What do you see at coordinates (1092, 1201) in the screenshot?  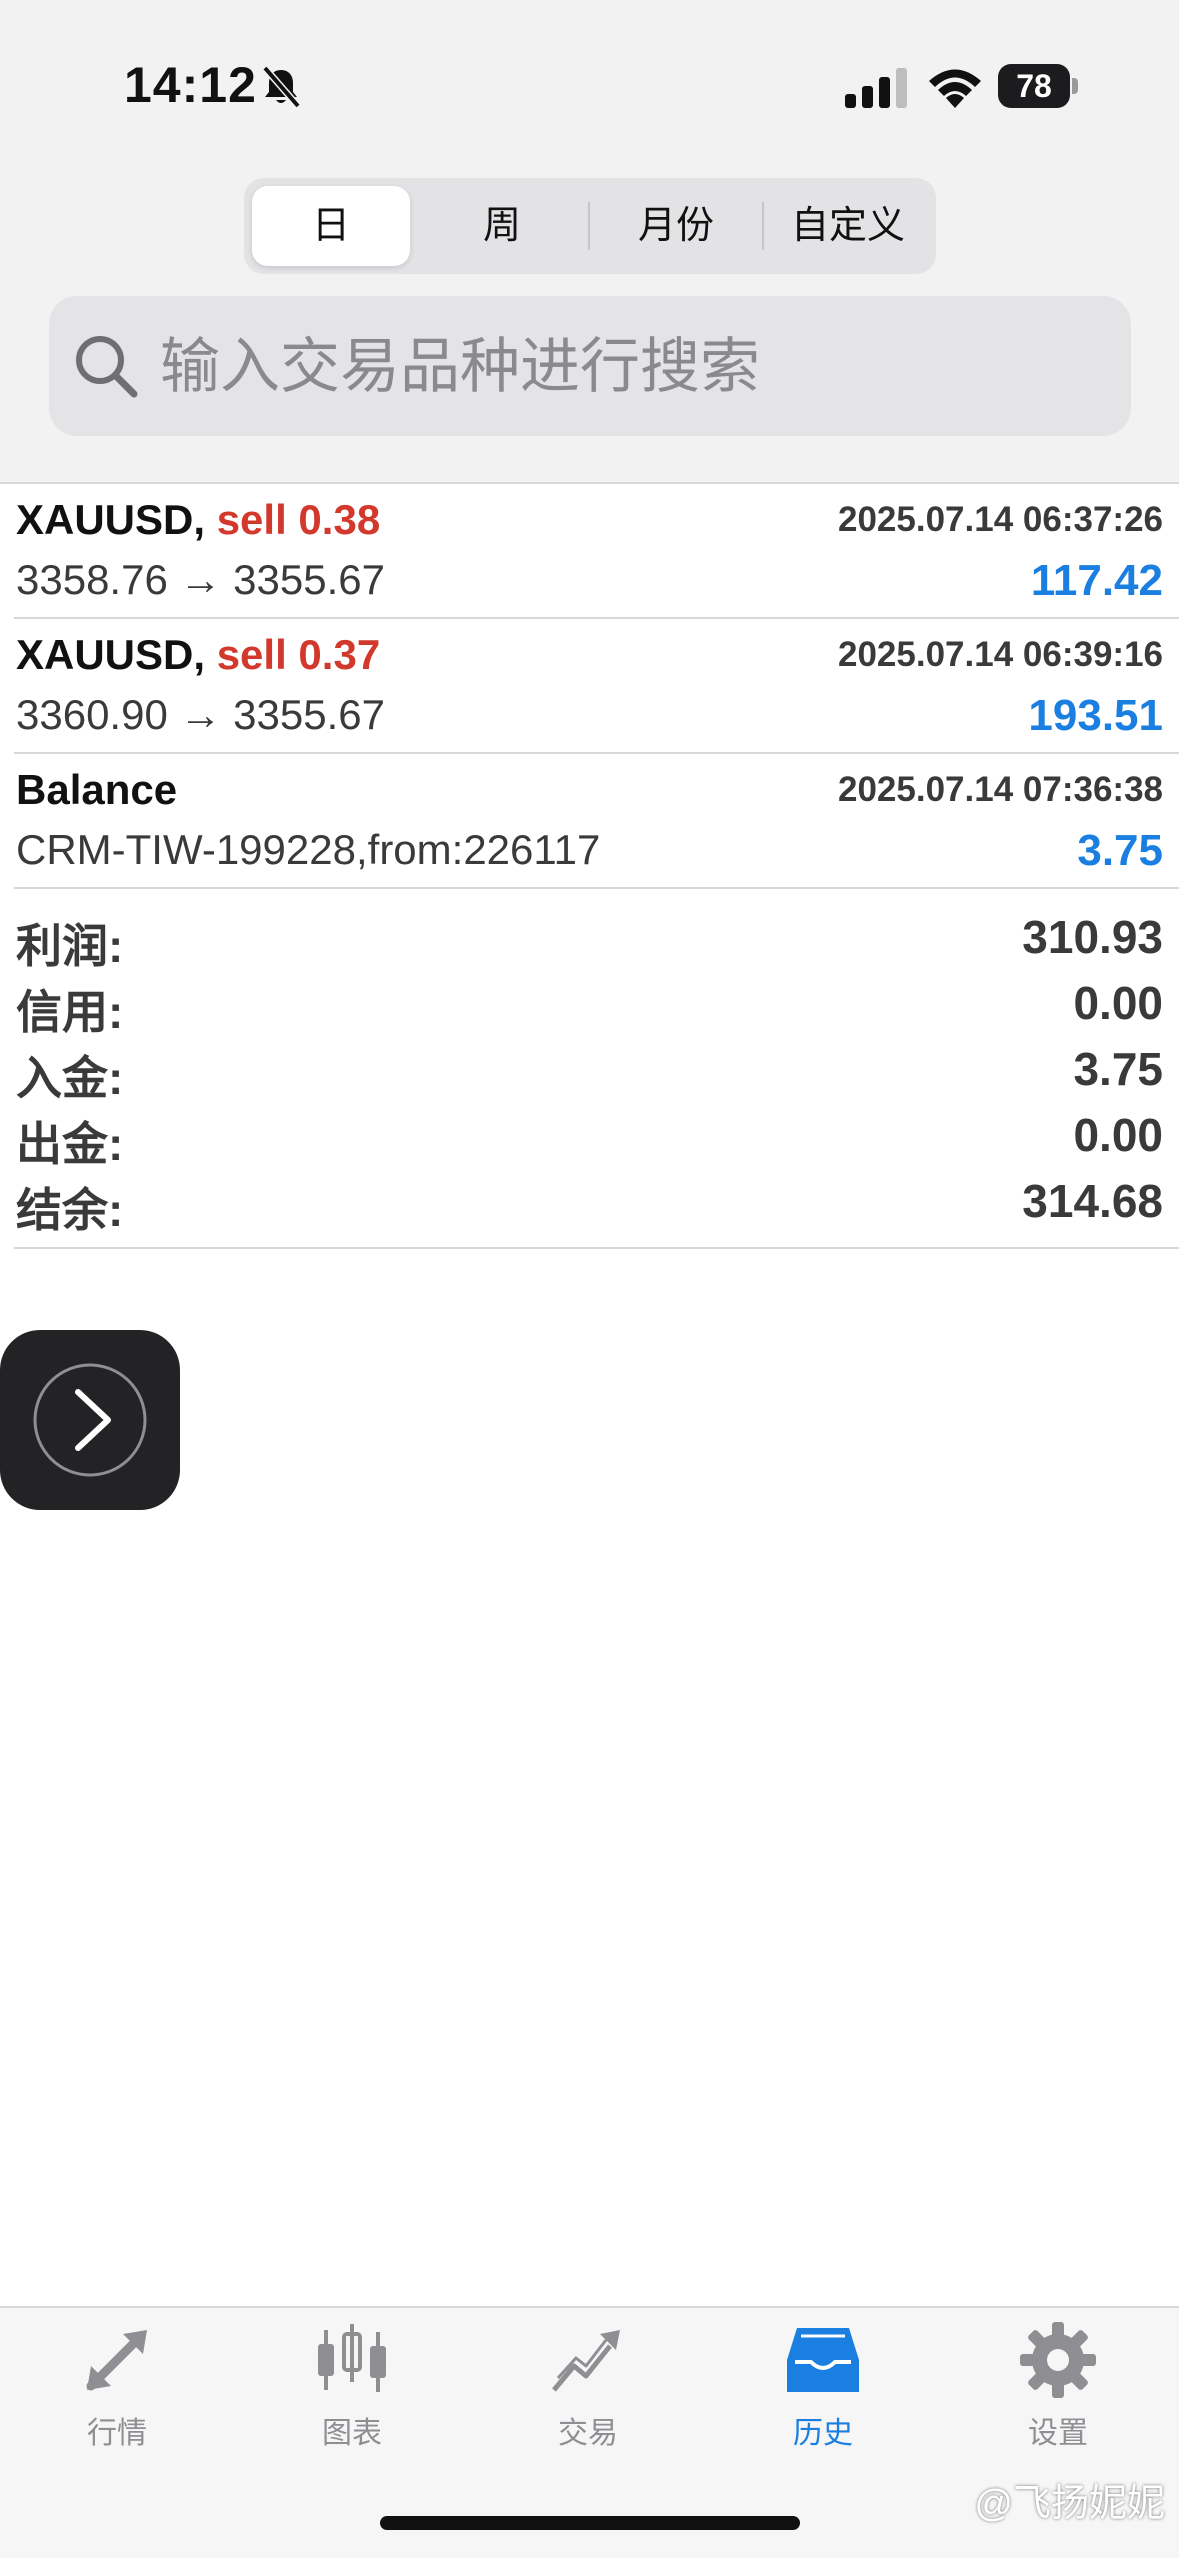 I see `summary-balance-value: 314.68` at bounding box center [1092, 1201].